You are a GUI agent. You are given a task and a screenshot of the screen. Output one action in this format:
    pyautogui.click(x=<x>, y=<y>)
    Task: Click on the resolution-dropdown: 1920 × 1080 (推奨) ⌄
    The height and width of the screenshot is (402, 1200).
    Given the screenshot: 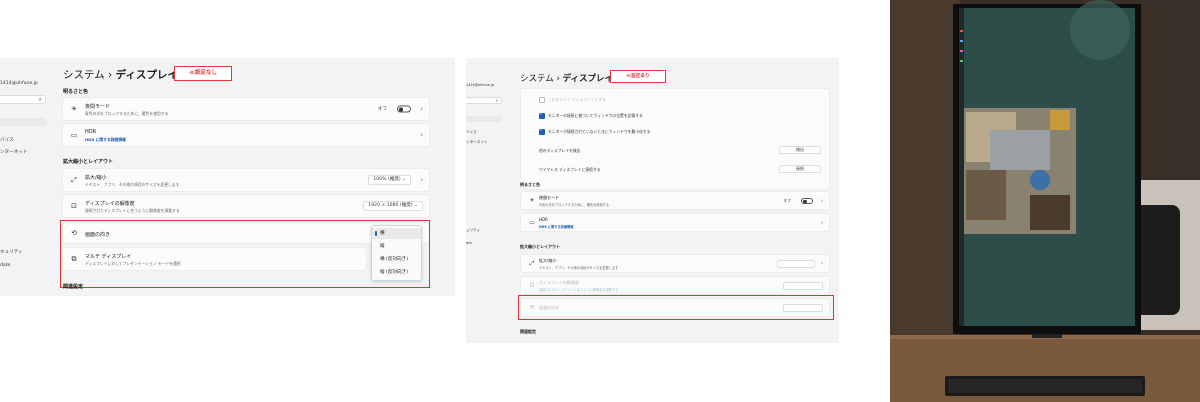 What is the action you would take?
    pyautogui.click(x=393, y=206)
    